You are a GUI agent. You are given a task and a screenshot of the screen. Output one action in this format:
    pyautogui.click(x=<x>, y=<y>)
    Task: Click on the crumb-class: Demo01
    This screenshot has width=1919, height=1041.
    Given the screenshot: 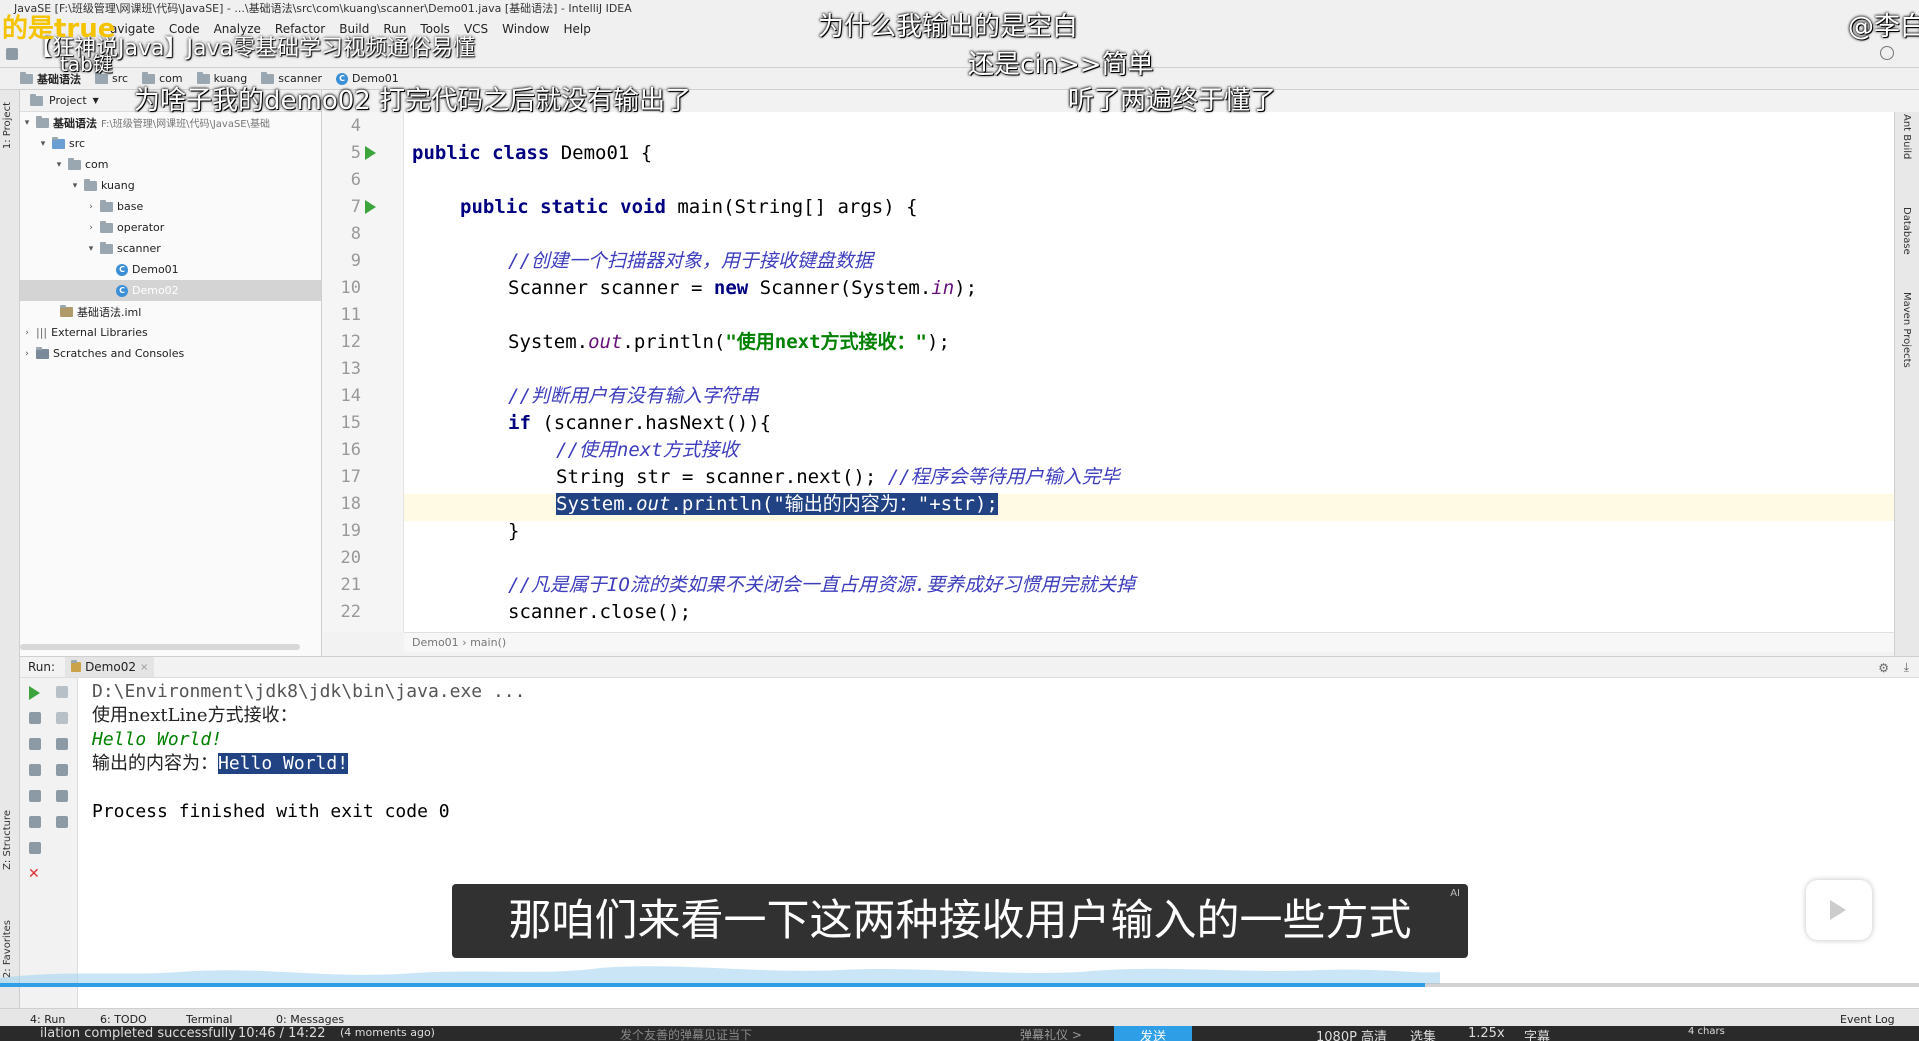 What is the action you would take?
    pyautogui.click(x=435, y=642)
    